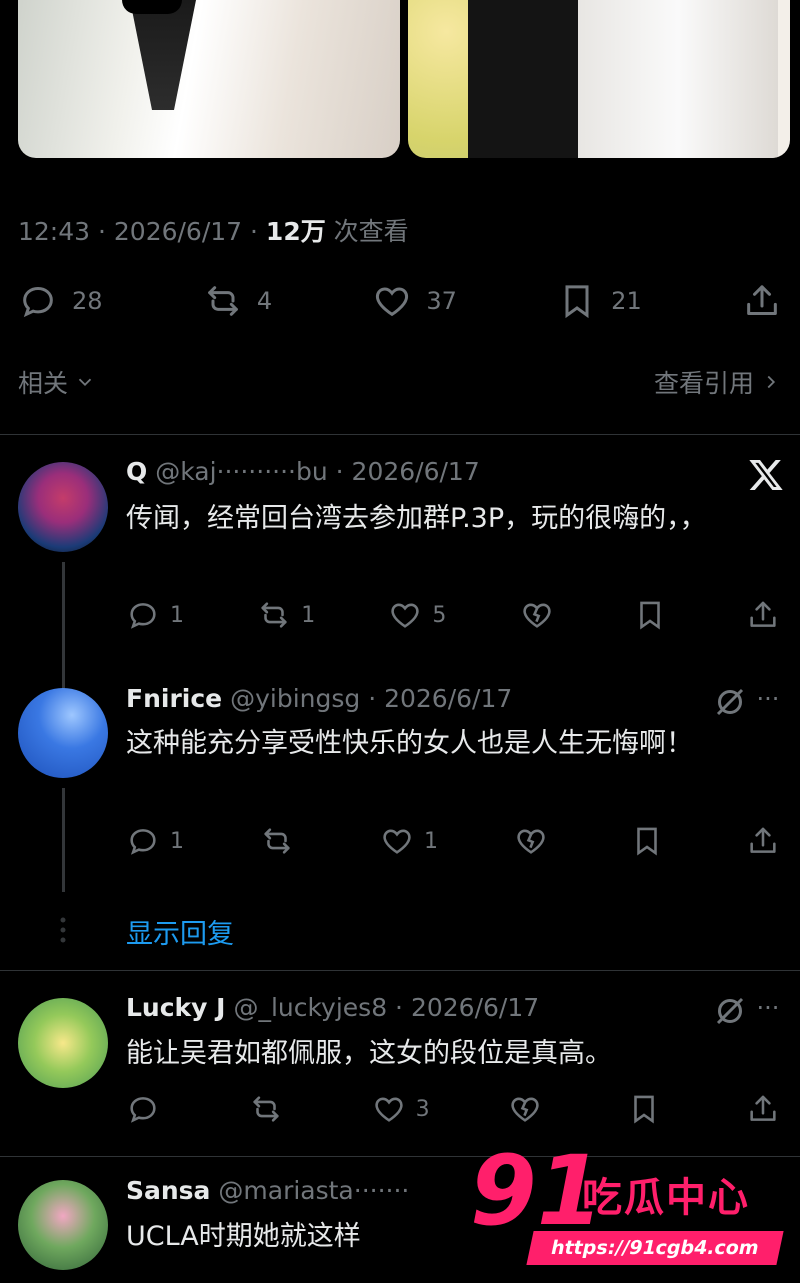 The image size is (800, 1283). I want to click on bookmark-count: 21, so click(626, 301).